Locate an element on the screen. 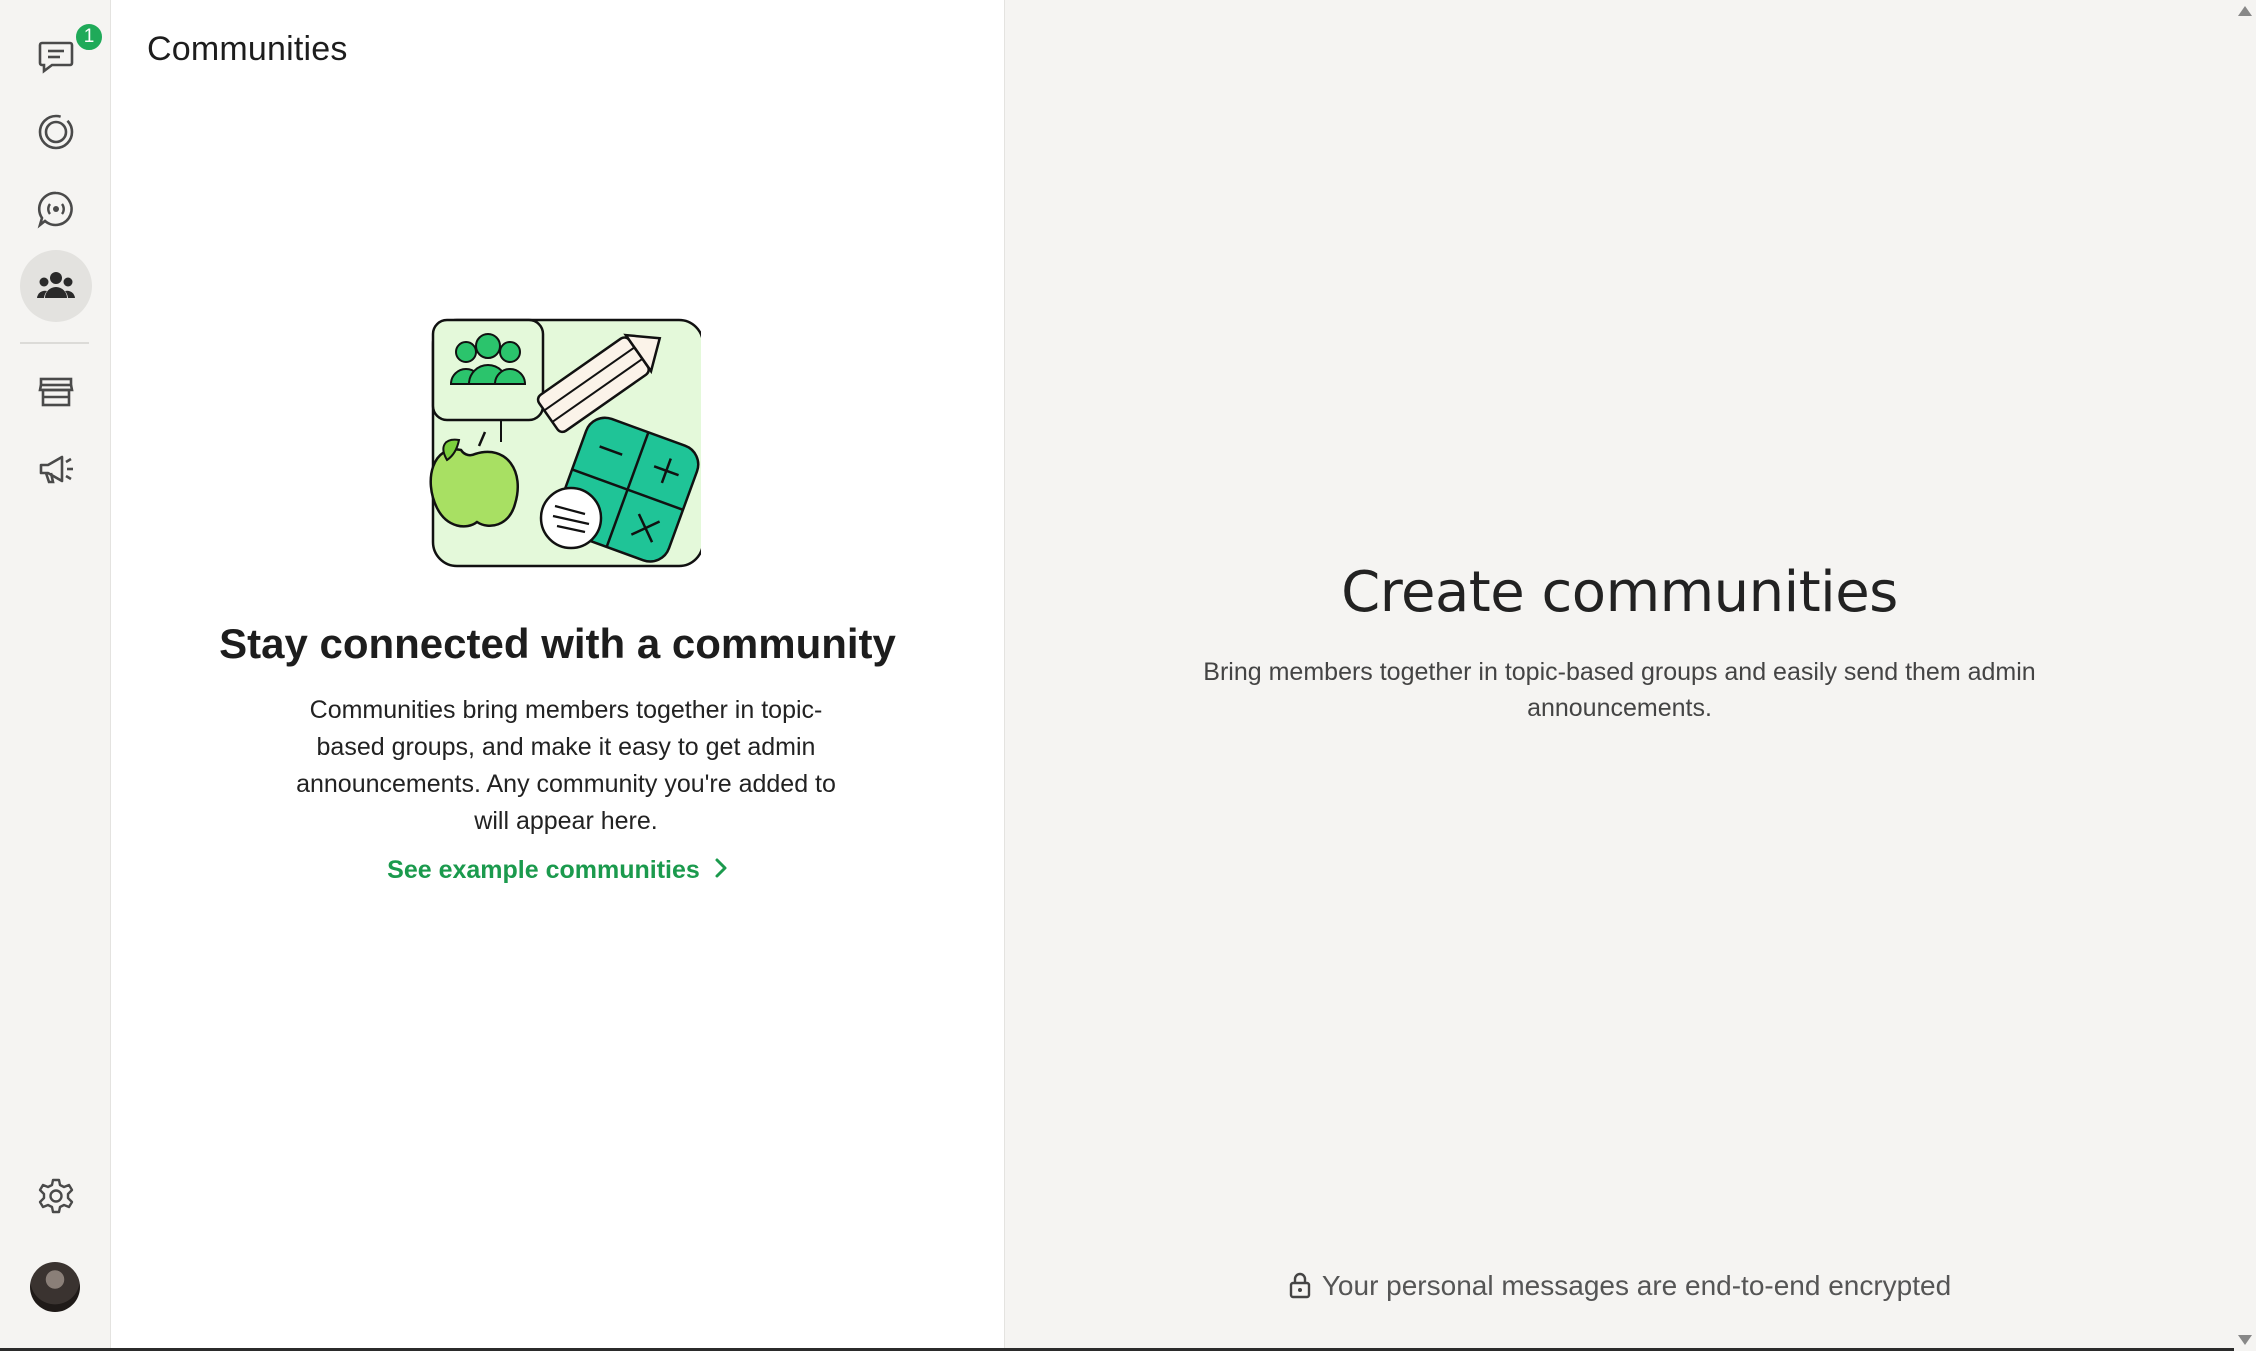  marketing-button is located at coordinates (56, 469).